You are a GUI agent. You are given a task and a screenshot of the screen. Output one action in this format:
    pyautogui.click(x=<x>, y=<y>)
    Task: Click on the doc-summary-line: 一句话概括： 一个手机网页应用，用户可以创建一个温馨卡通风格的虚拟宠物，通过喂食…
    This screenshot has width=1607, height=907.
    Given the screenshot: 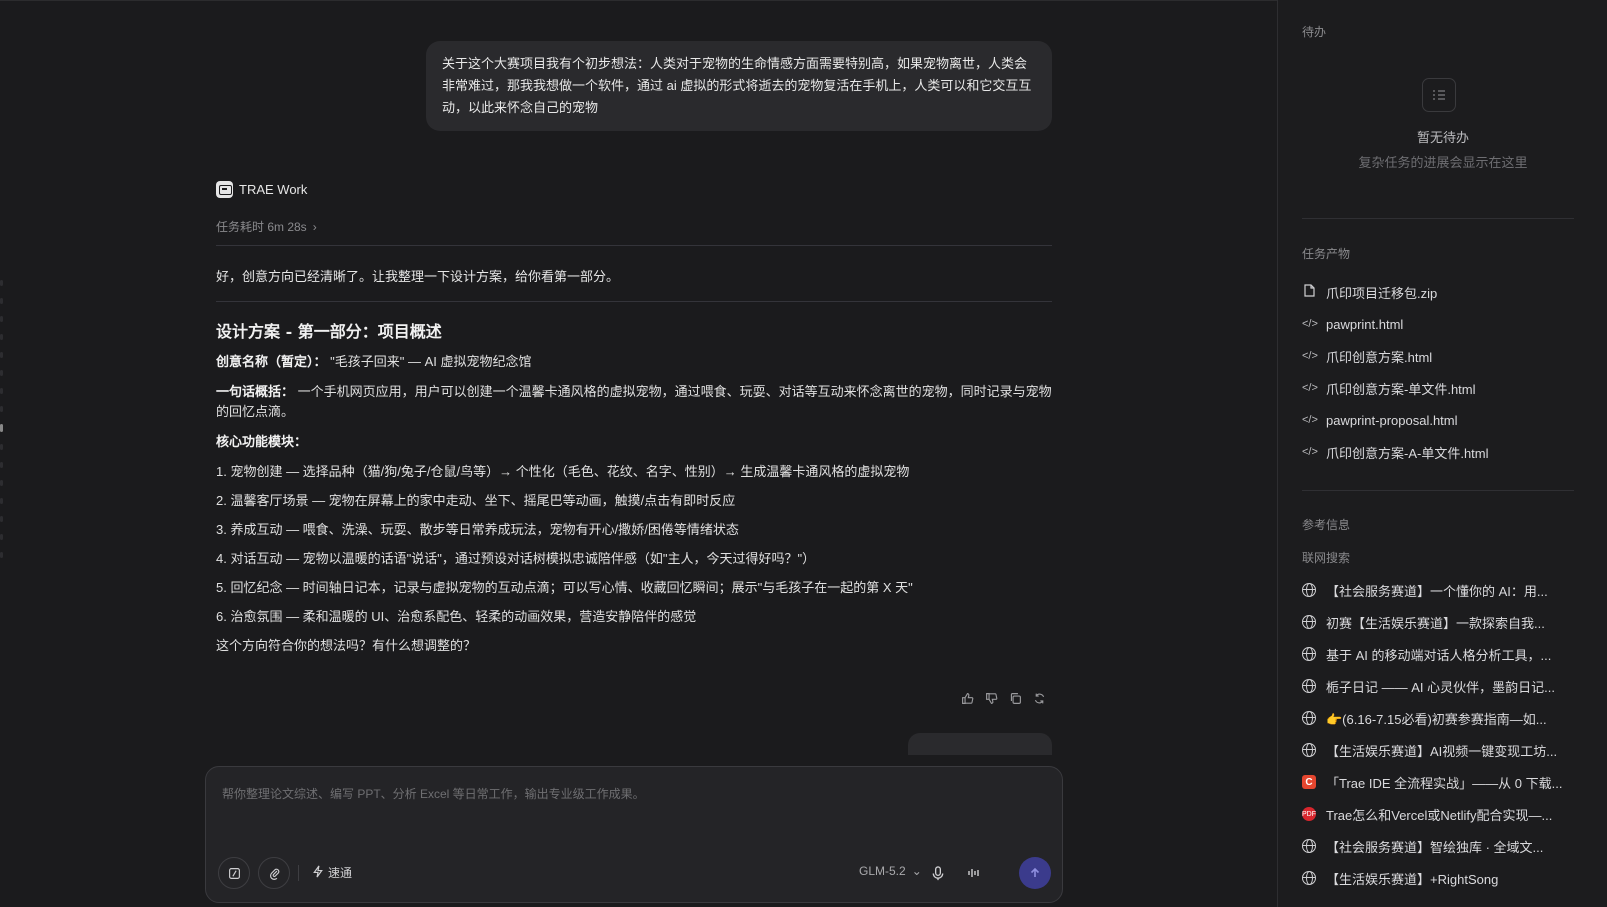 What is the action you would take?
    pyautogui.click(x=636, y=402)
    